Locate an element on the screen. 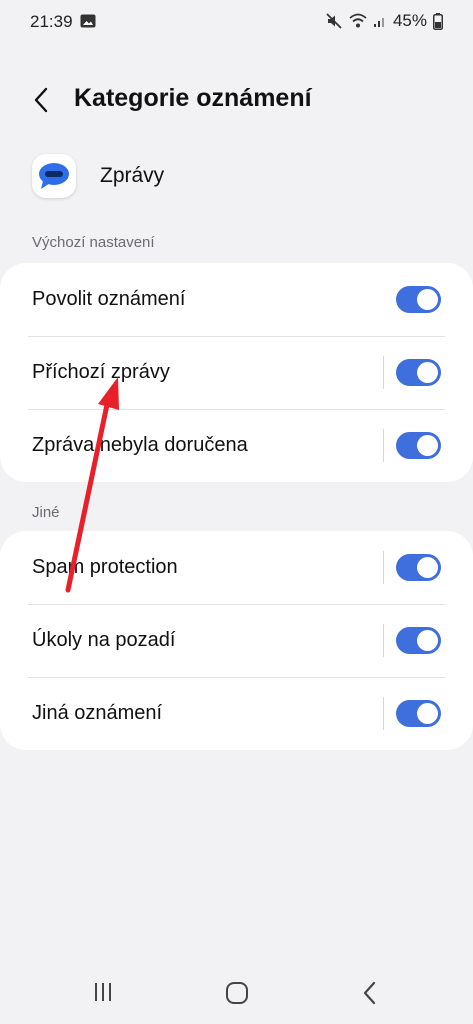  battery-icon is located at coordinates (438, 21).